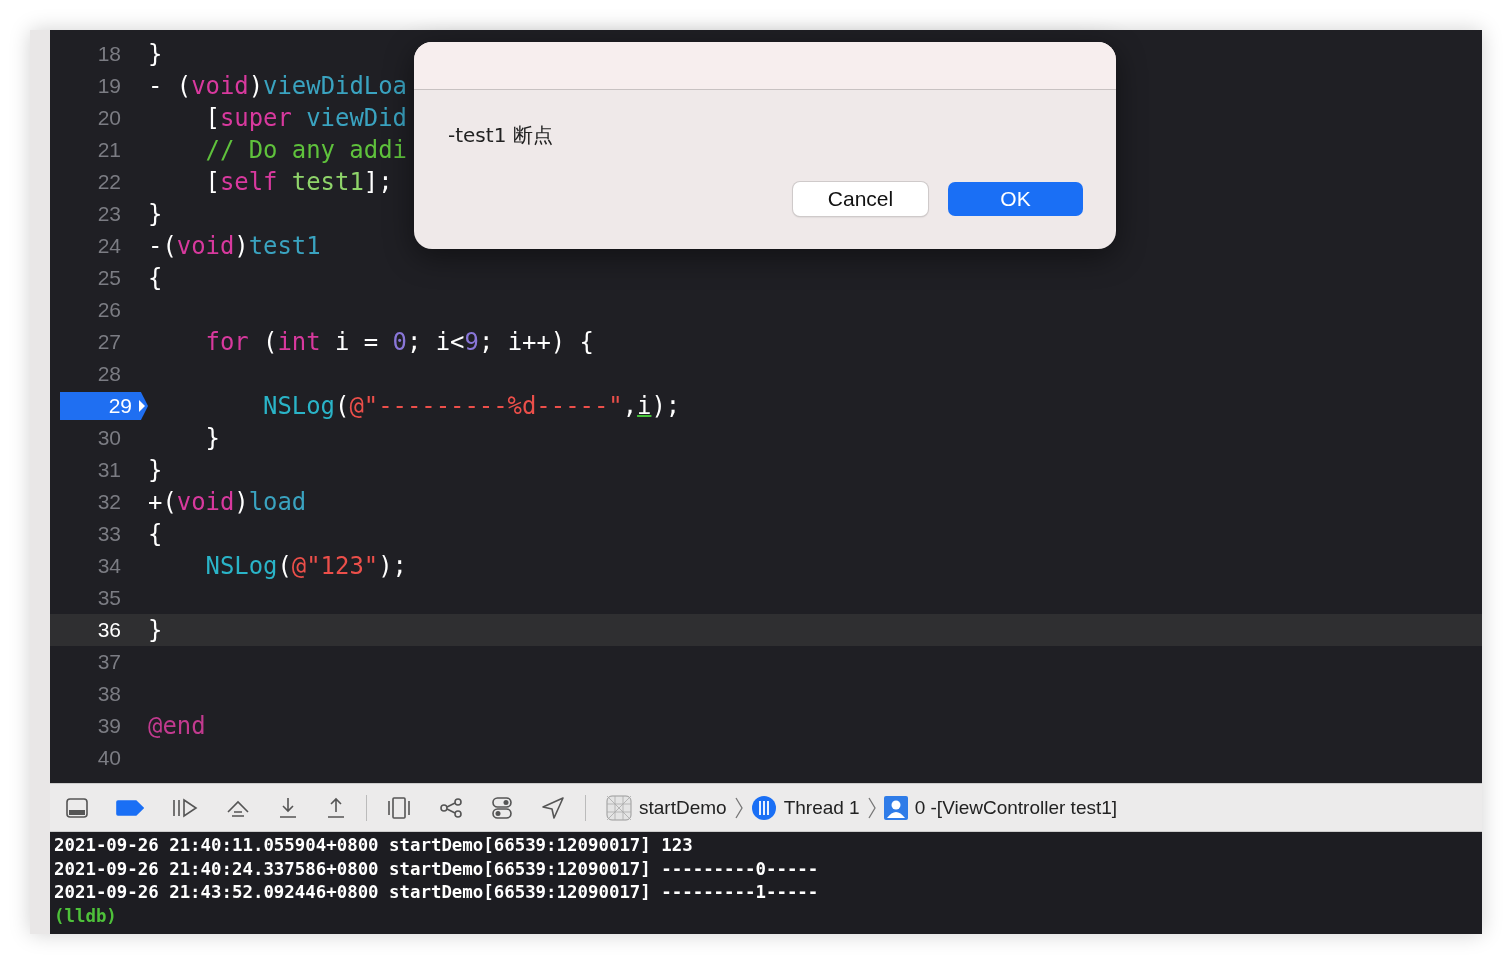 The height and width of the screenshot is (964, 1512). Describe the element at coordinates (502, 807) in the screenshot. I see `toggles-icon` at that location.